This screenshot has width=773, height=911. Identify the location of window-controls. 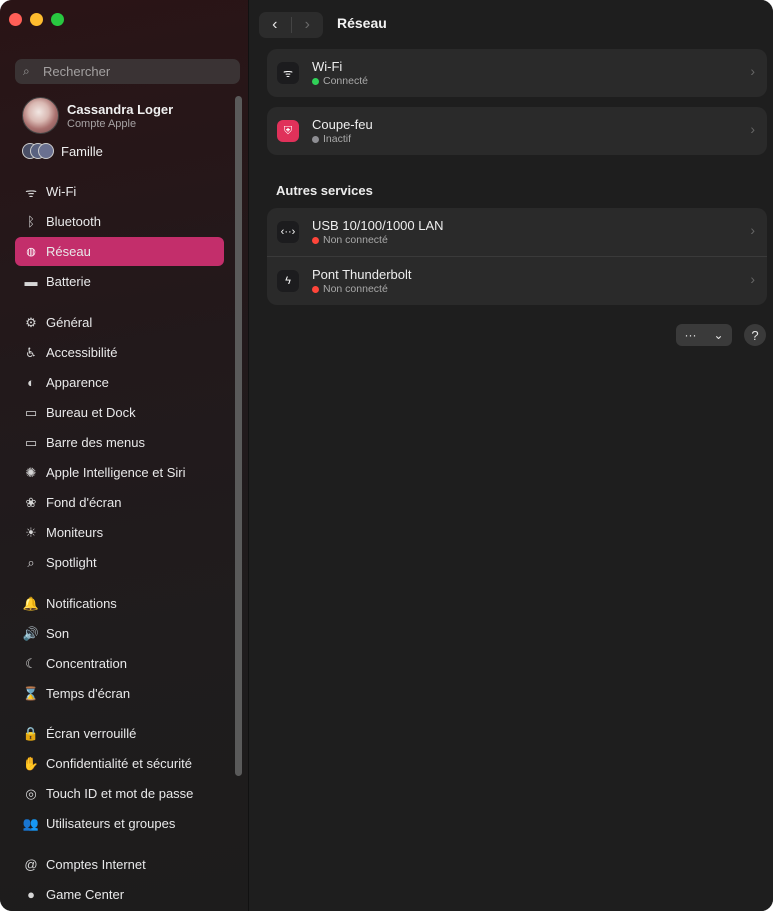
(36, 19).